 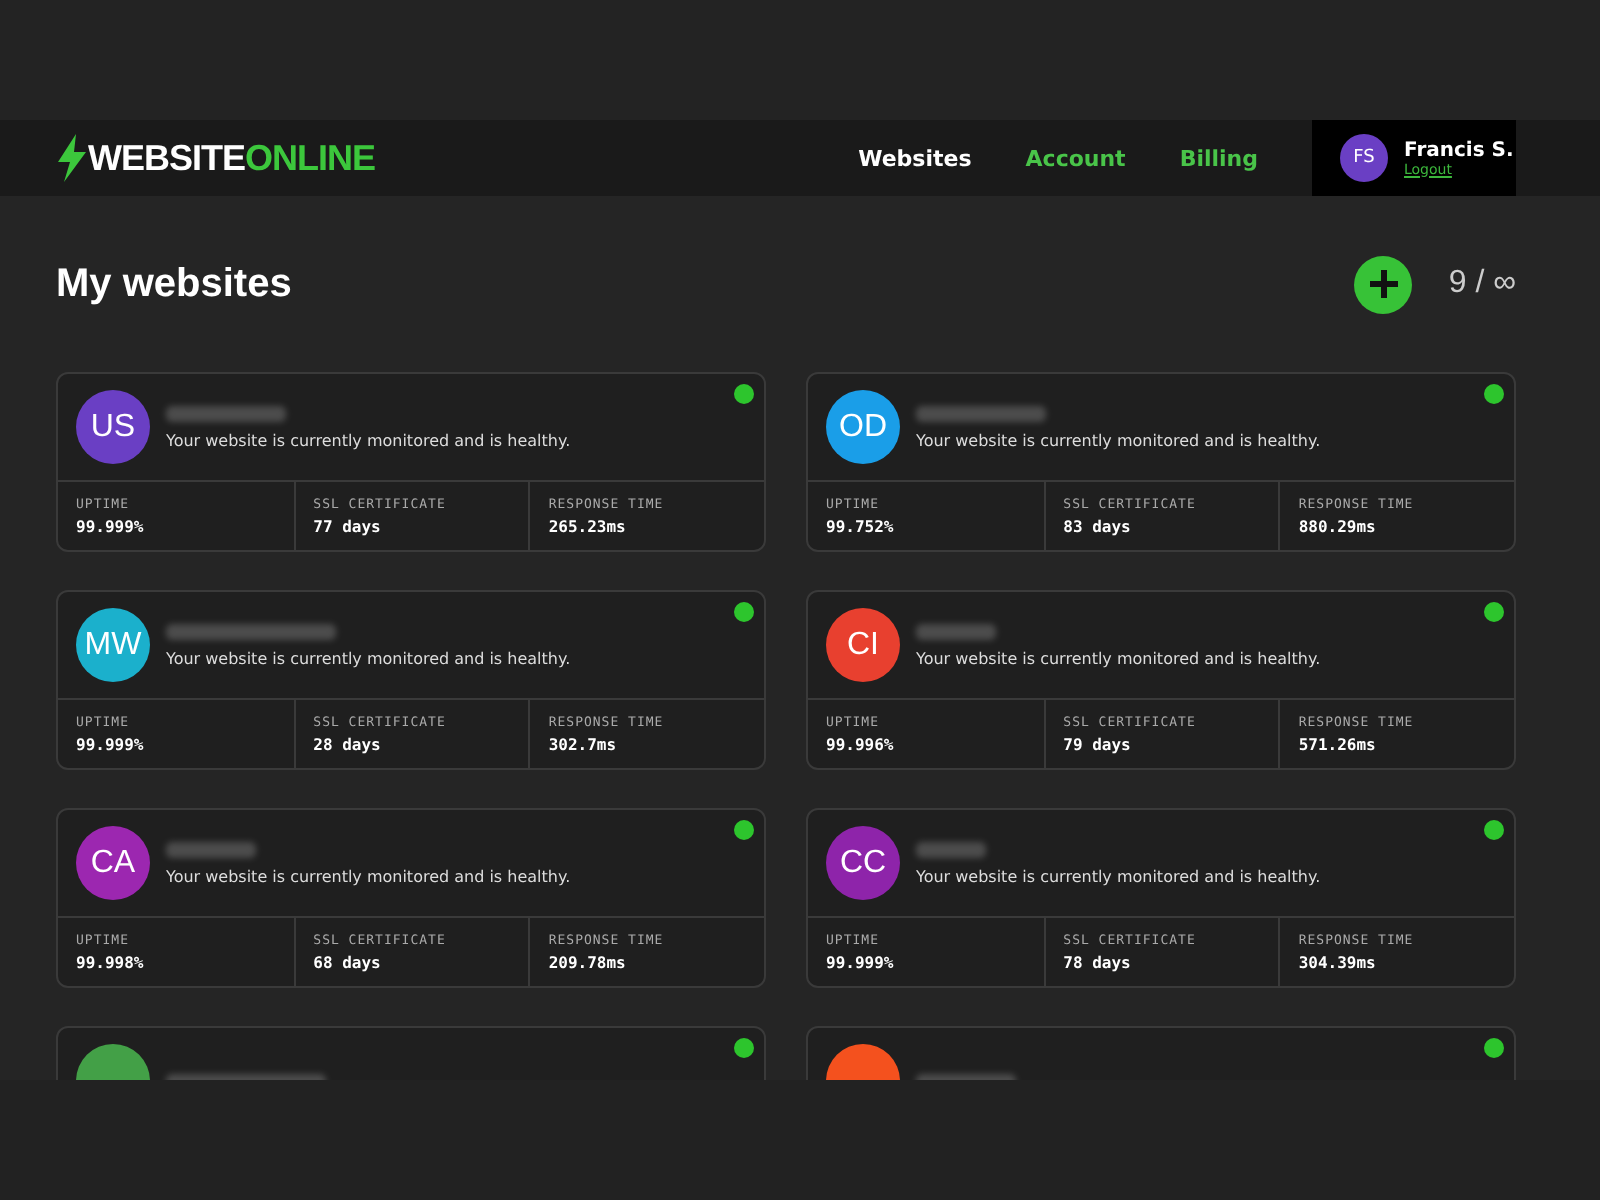 What do you see at coordinates (583, 745) in the screenshot?
I see `stat-value: 302.7ms` at bounding box center [583, 745].